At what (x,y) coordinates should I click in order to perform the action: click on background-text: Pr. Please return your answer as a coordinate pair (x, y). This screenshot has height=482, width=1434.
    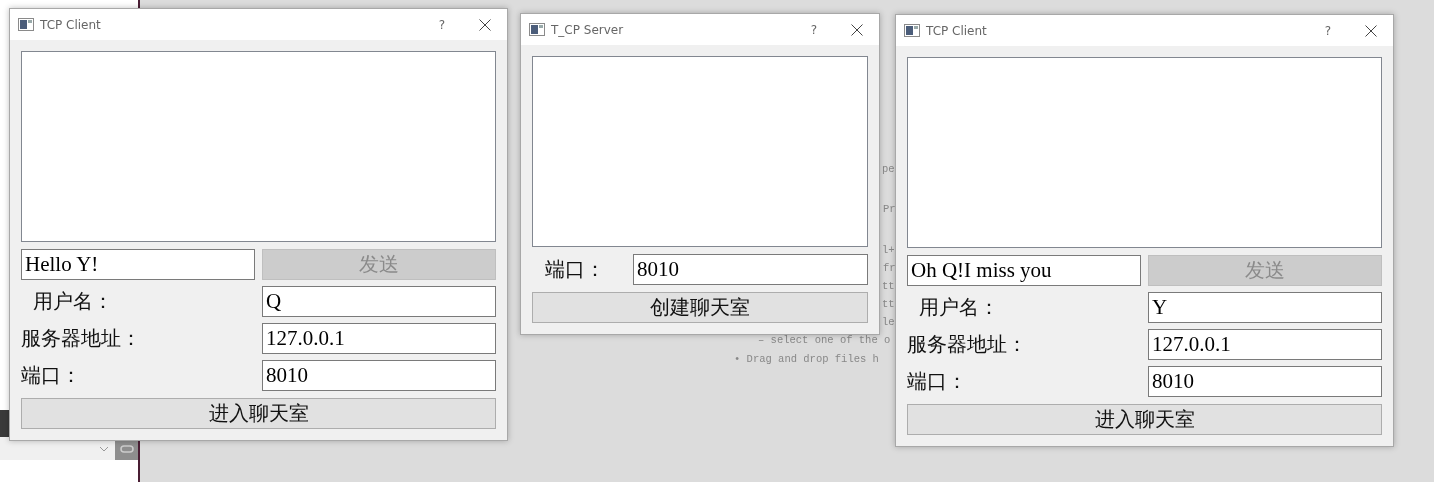
    Looking at the image, I should click on (889, 209).